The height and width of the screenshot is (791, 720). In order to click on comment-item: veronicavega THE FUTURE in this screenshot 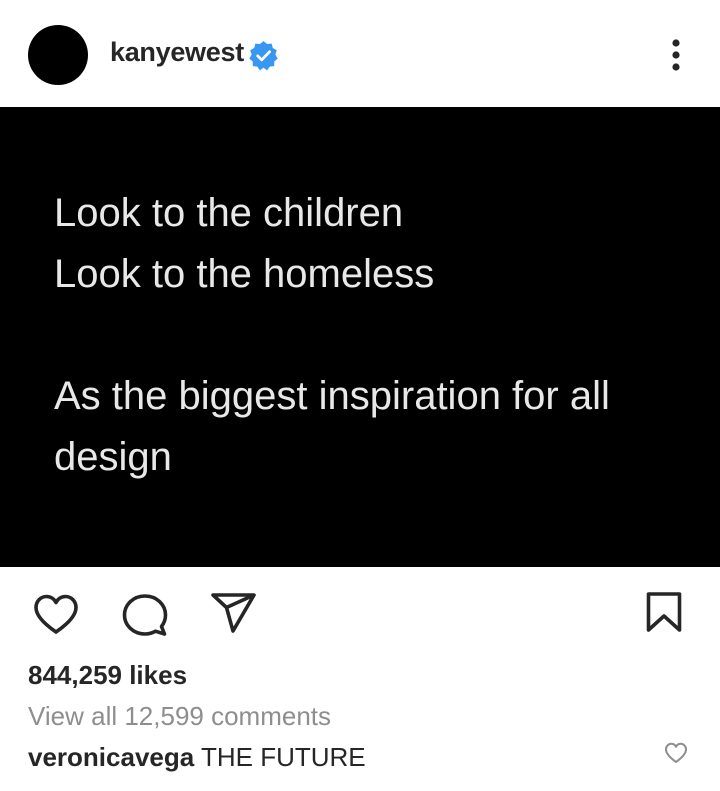, I will do `click(197, 757)`.